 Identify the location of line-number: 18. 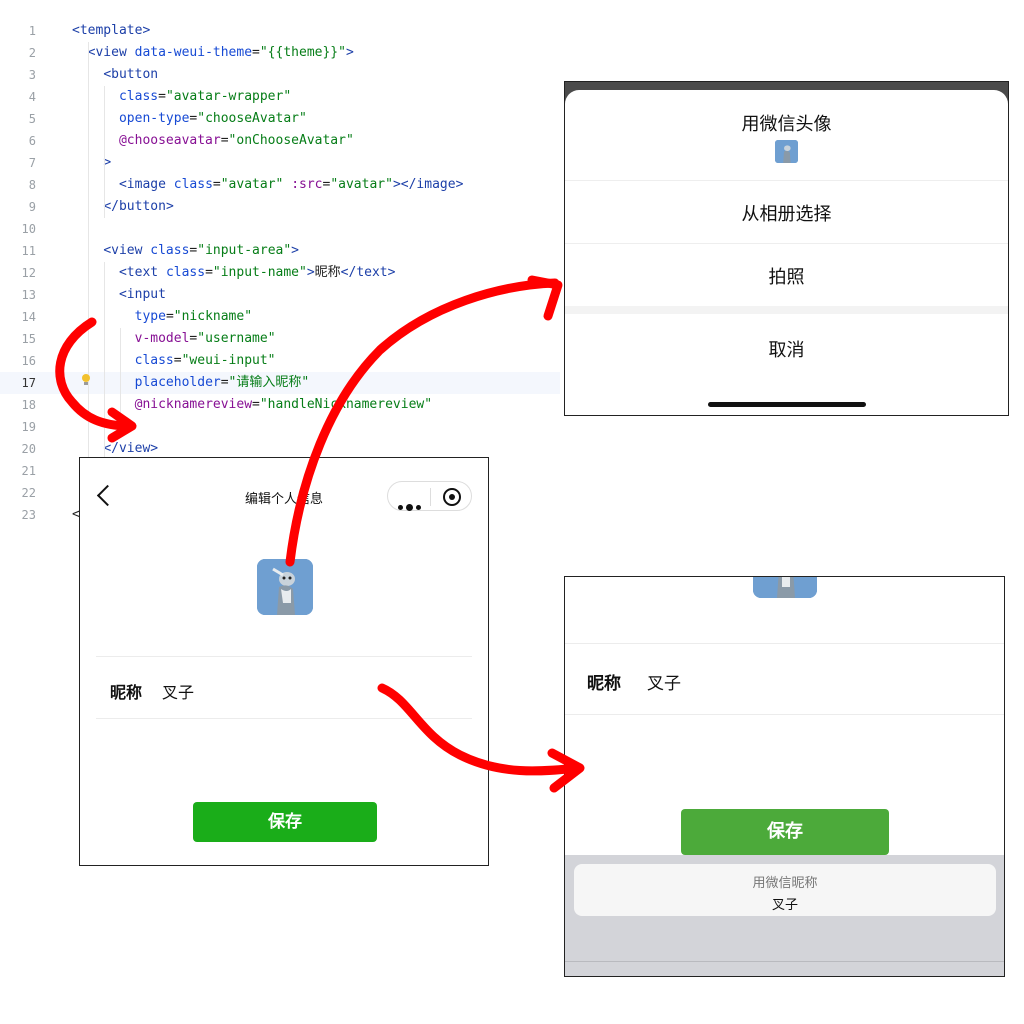
(28, 405).